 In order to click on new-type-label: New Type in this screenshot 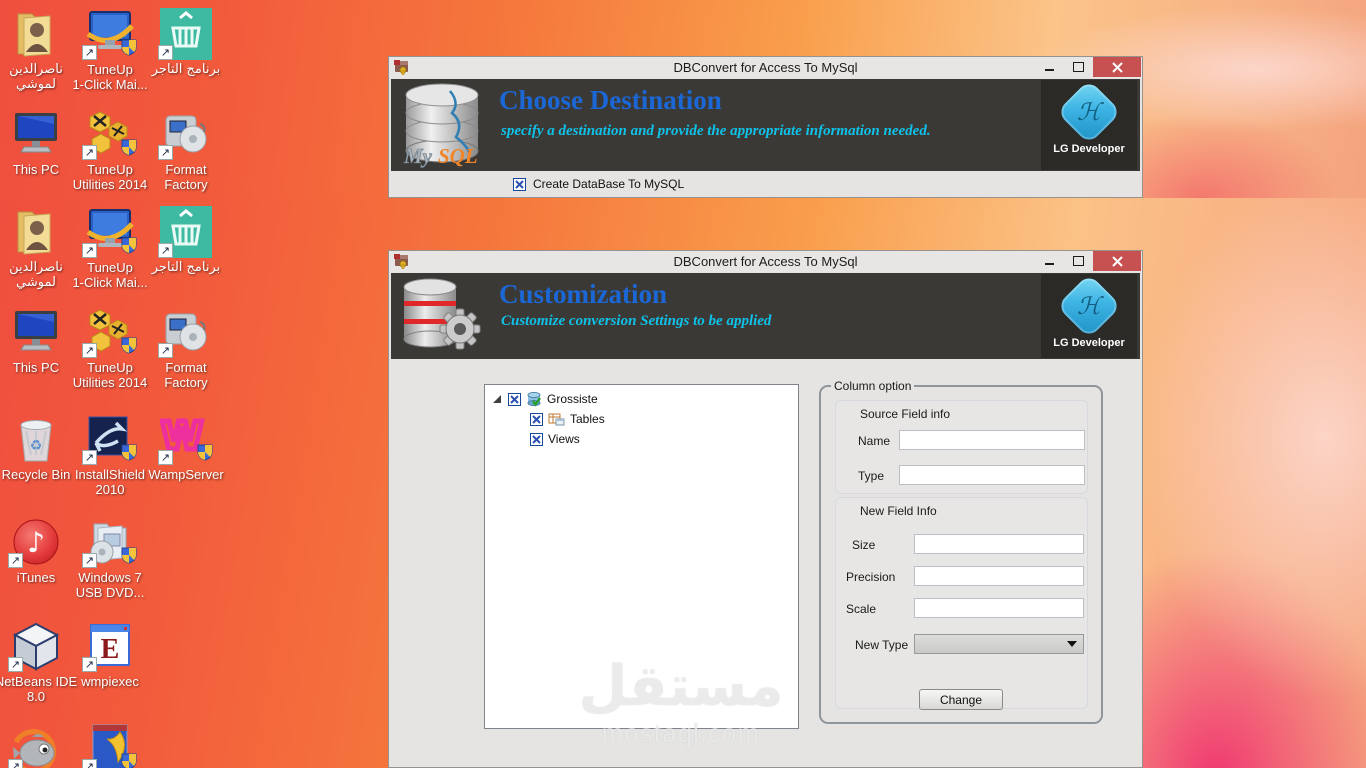, I will do `click(882, 645)`.